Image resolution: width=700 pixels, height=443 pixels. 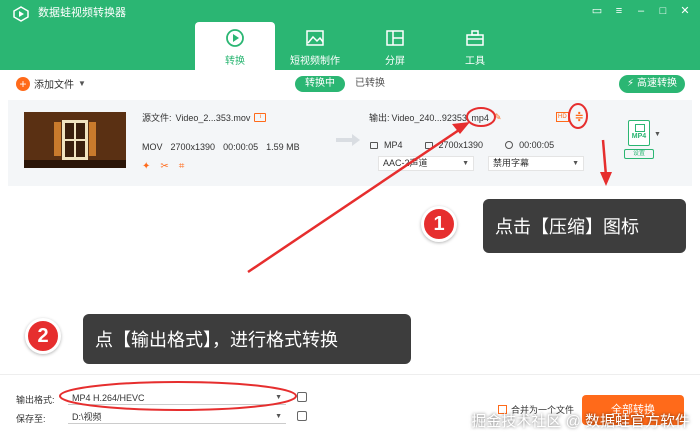 I want to click on split-screen-icon, so click(x=395, y=38).